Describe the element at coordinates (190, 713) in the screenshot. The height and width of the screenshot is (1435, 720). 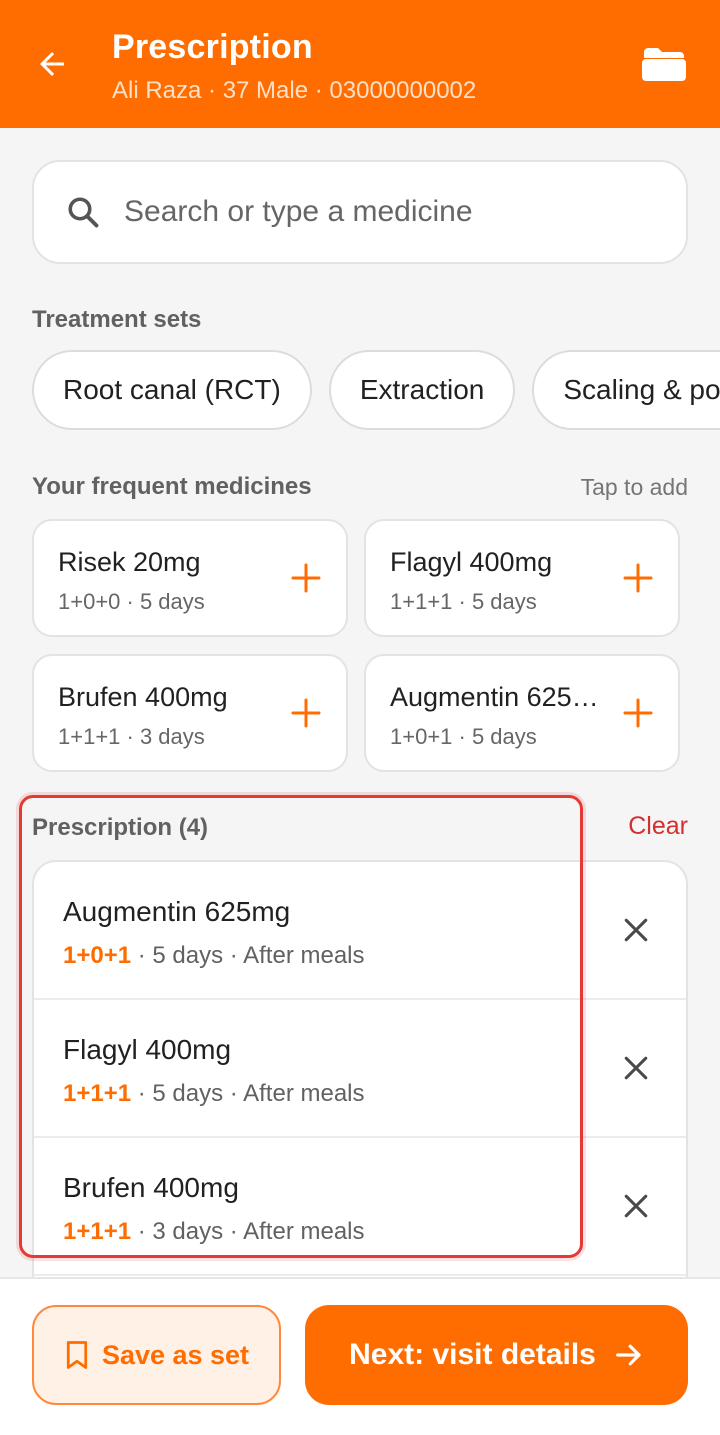
I see `frequent-medicine-card: Brufen 400mg 1+1+1 · 3 days` at that location.